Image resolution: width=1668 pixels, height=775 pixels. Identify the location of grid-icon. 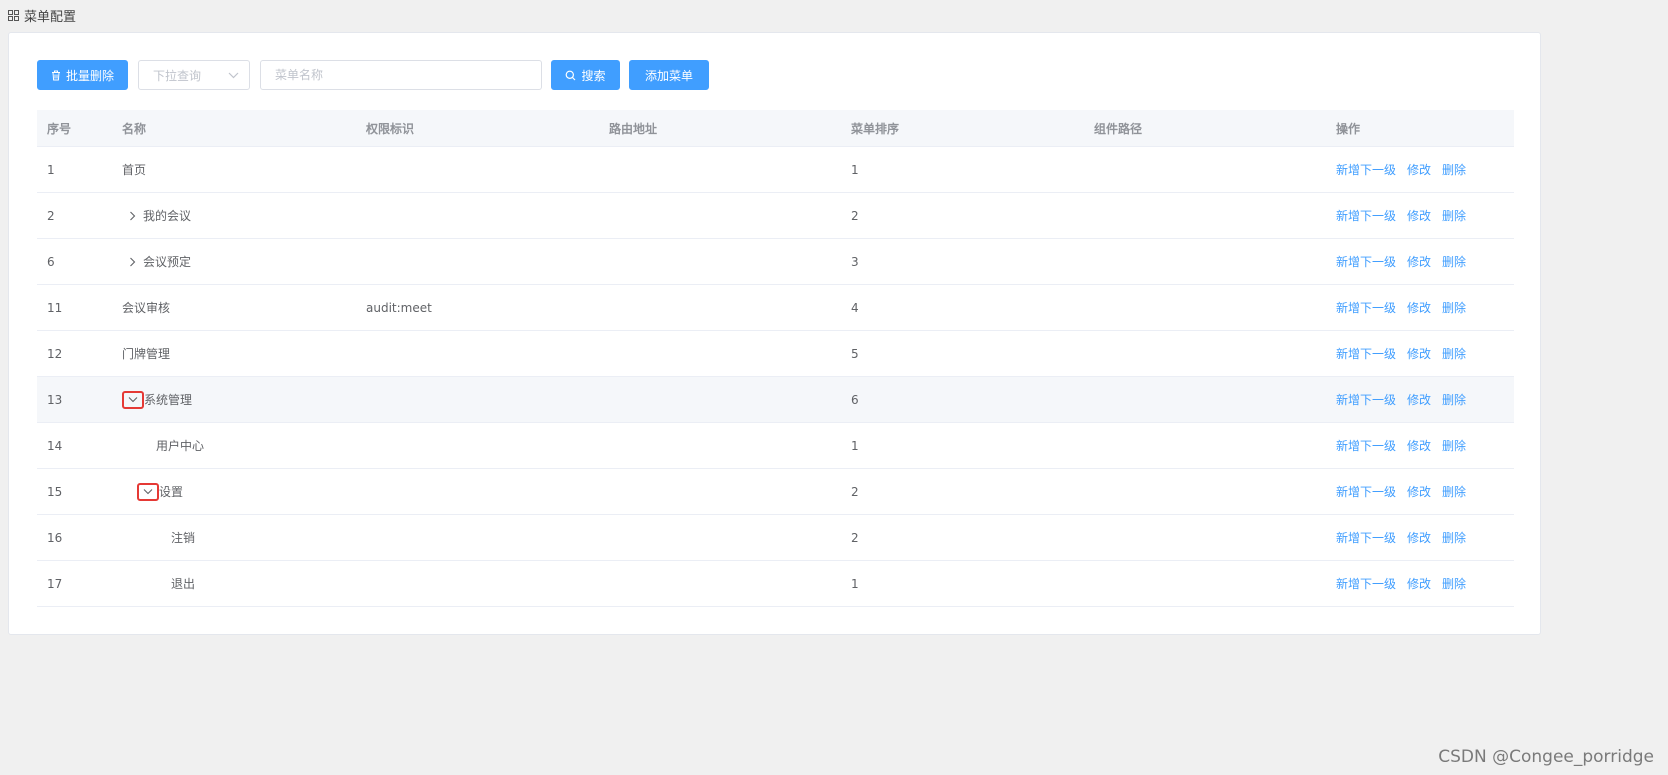
(13, 15).